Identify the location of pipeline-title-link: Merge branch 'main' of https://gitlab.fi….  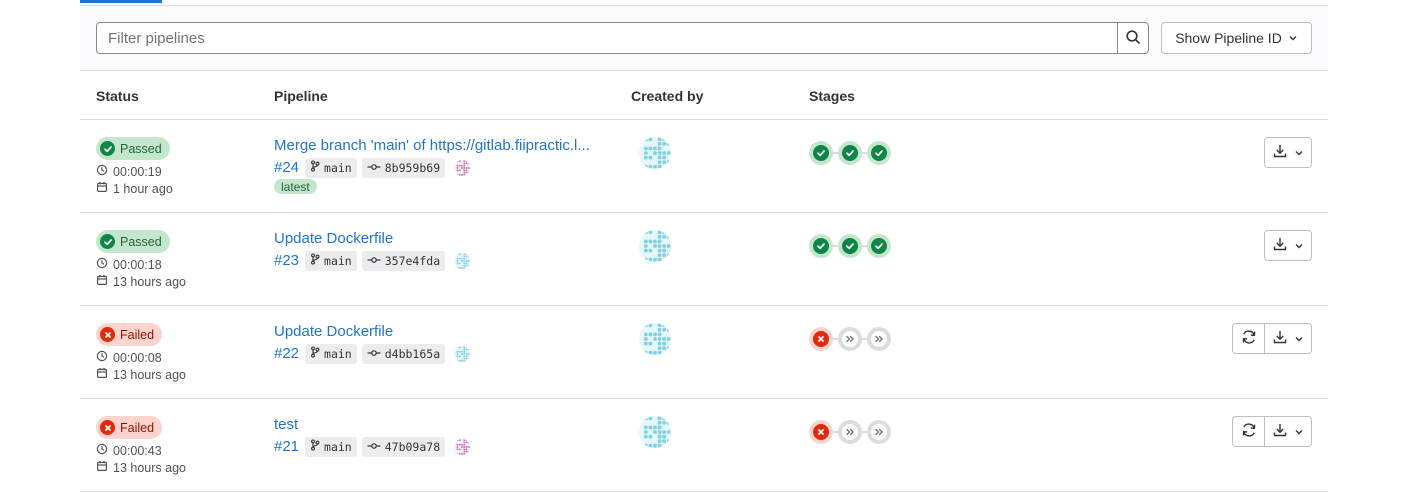
(432, 145).